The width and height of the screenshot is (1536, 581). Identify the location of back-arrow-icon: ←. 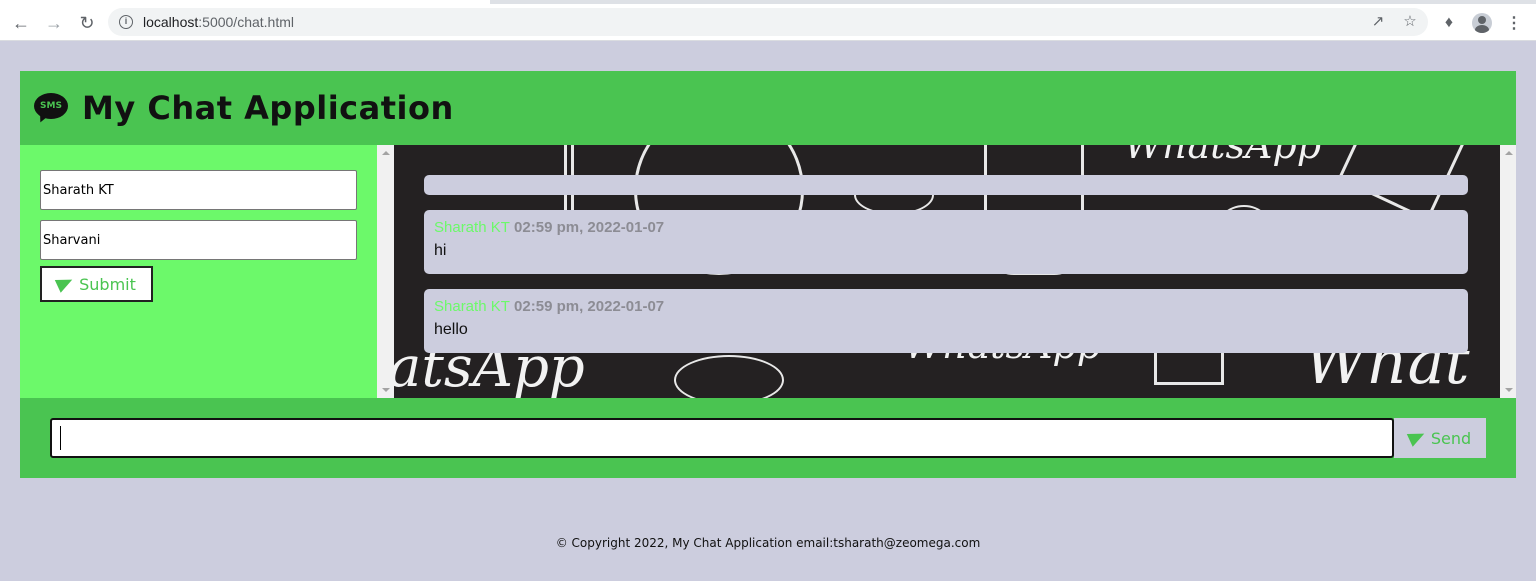
(21, 23).